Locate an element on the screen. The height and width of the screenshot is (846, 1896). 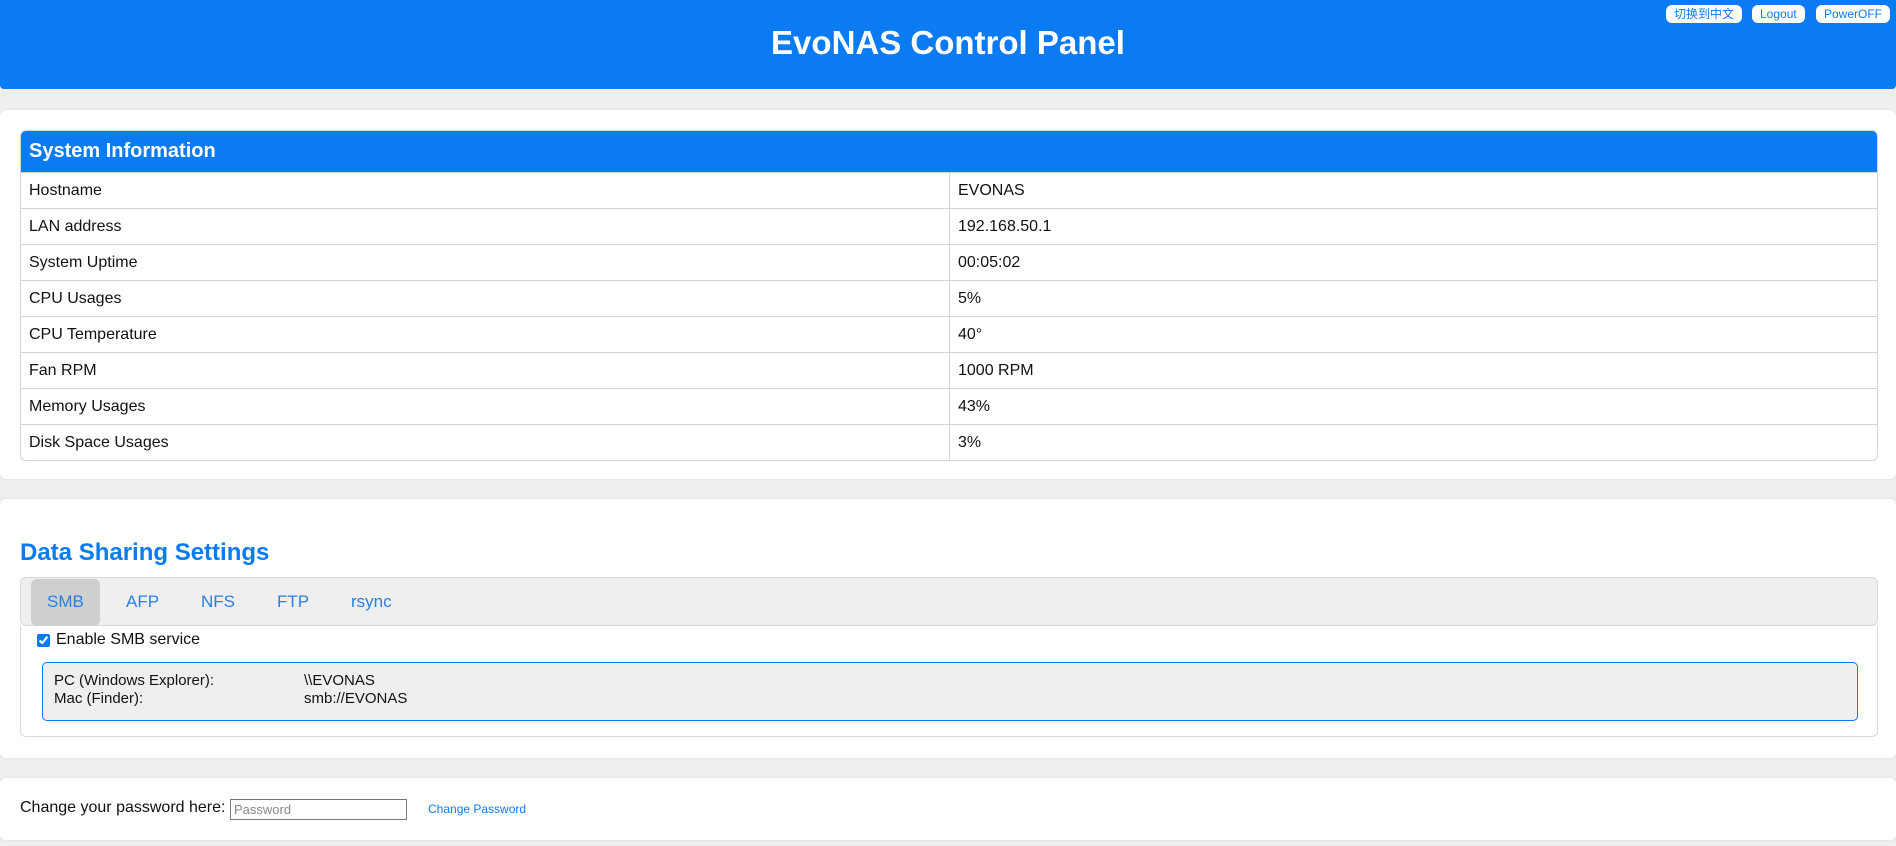
table-row: LAN address 192.168.50.1 is located at coordinates (949, 226).